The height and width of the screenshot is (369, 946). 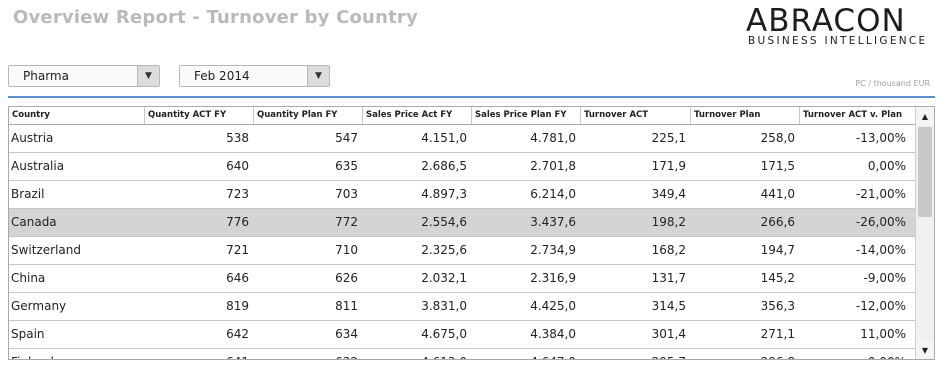 I want to click on unit-note: PC / thousand EUR, so click(x=892, y=83).